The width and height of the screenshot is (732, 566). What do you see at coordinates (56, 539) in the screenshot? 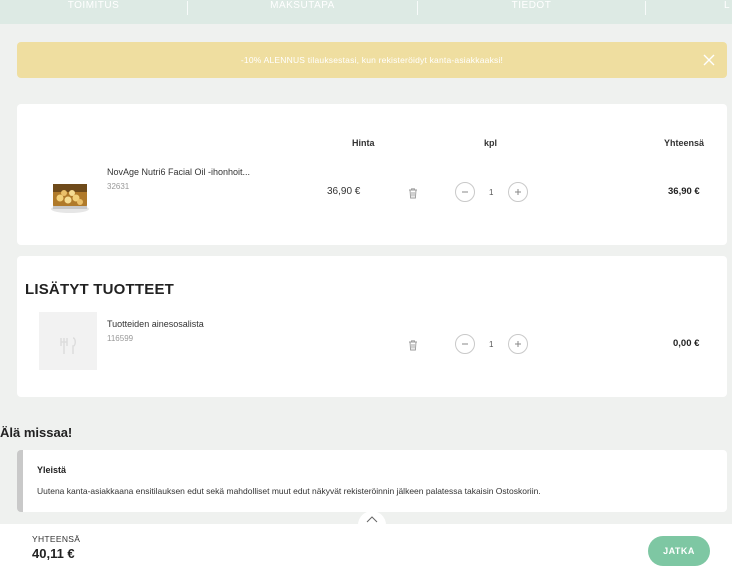
I see `summary-label: YHTEENSÄ` at bounding box center [56, 539].